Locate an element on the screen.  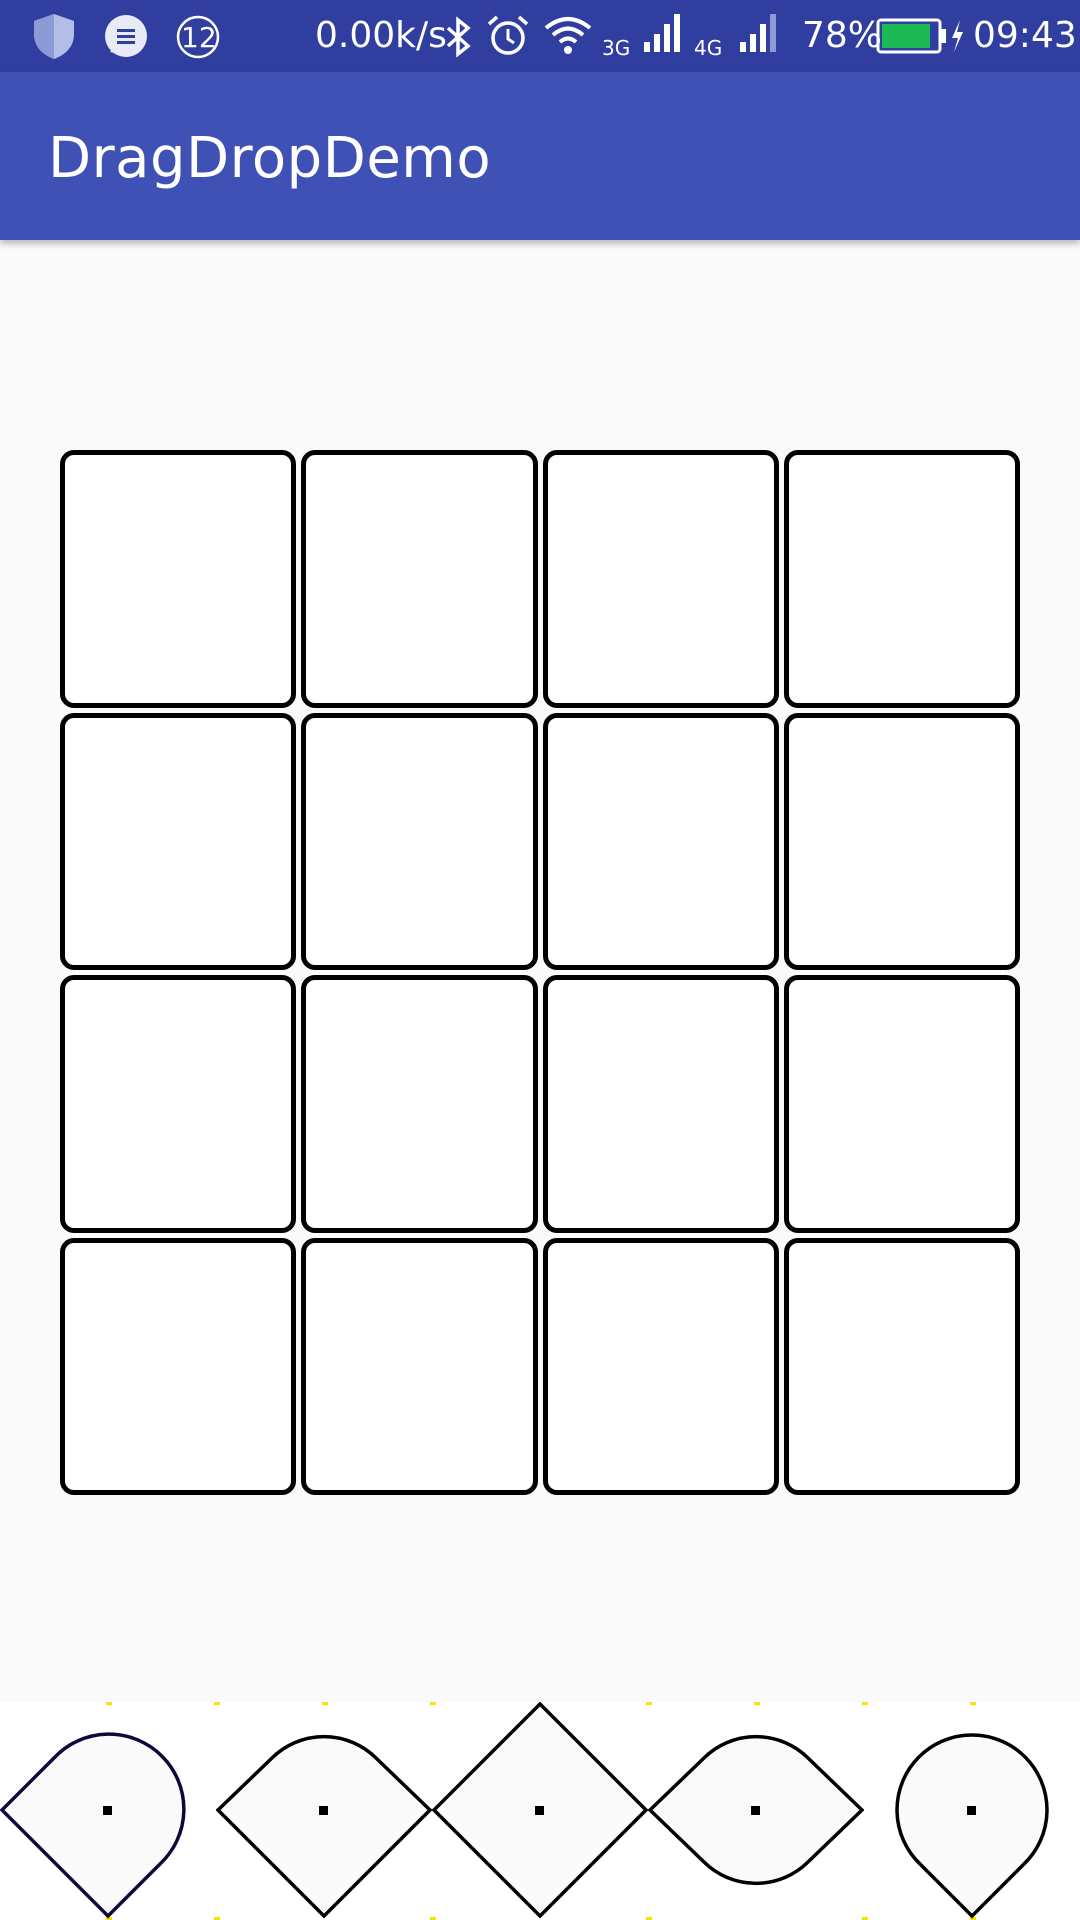
app-bar: DragDropDemo is located at coordinates (540, 156).